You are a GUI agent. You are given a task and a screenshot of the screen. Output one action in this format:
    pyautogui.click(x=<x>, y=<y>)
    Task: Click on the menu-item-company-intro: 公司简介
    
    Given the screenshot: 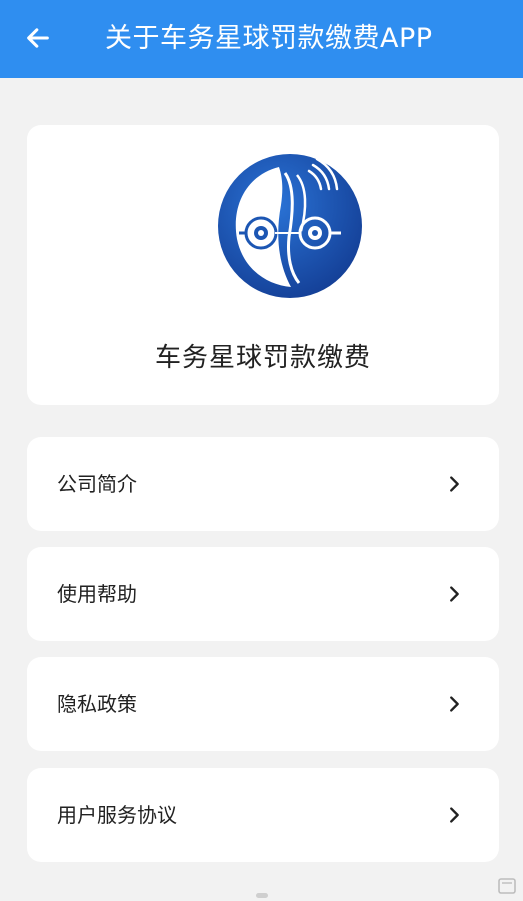 What is the action you would take?
    pyautogui.click(x=263, y=484)
    